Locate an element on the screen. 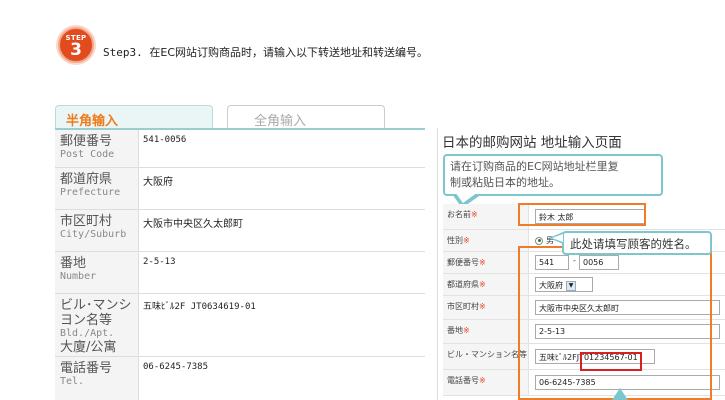  transfer-number-highlight-box is located at coordinates (611, 361).